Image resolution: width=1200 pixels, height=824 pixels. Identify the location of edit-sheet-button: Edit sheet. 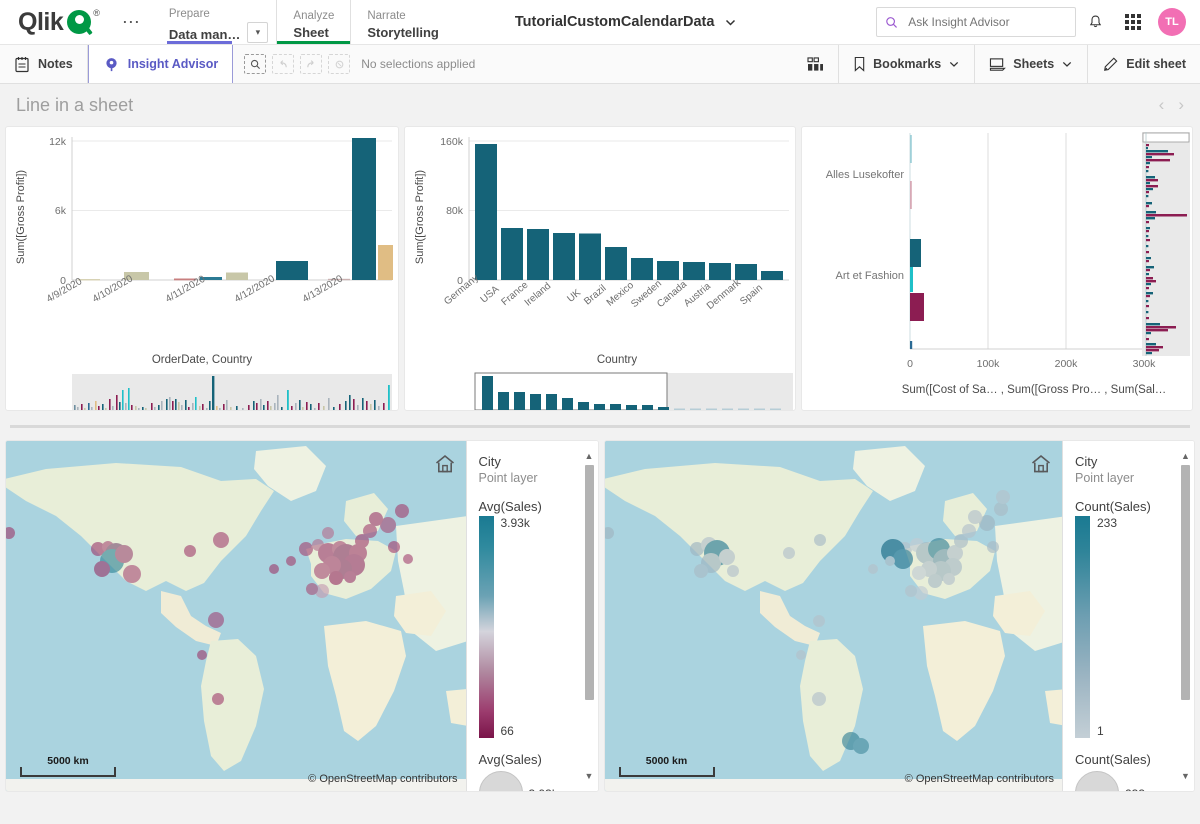
(1143, 64).